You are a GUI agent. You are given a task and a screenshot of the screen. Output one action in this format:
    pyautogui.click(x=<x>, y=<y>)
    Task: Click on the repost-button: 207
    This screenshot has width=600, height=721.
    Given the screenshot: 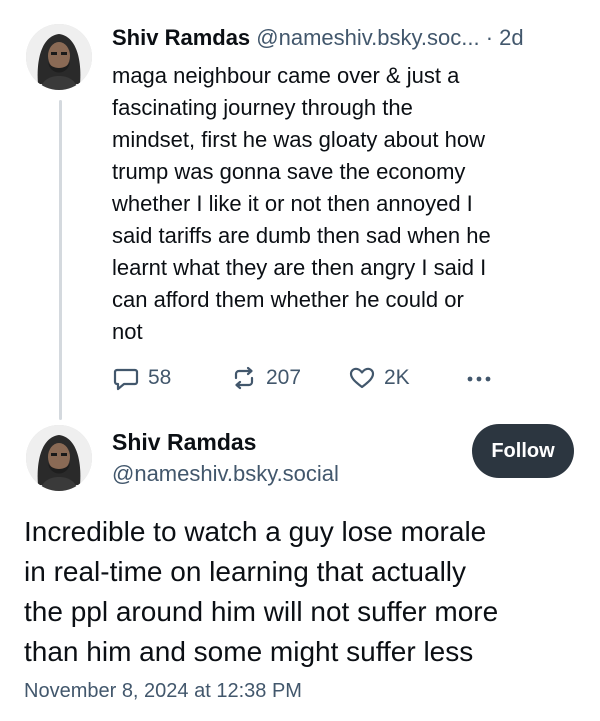 What is the action you would take?
    pyautogui.click(x=265, y=378)
    